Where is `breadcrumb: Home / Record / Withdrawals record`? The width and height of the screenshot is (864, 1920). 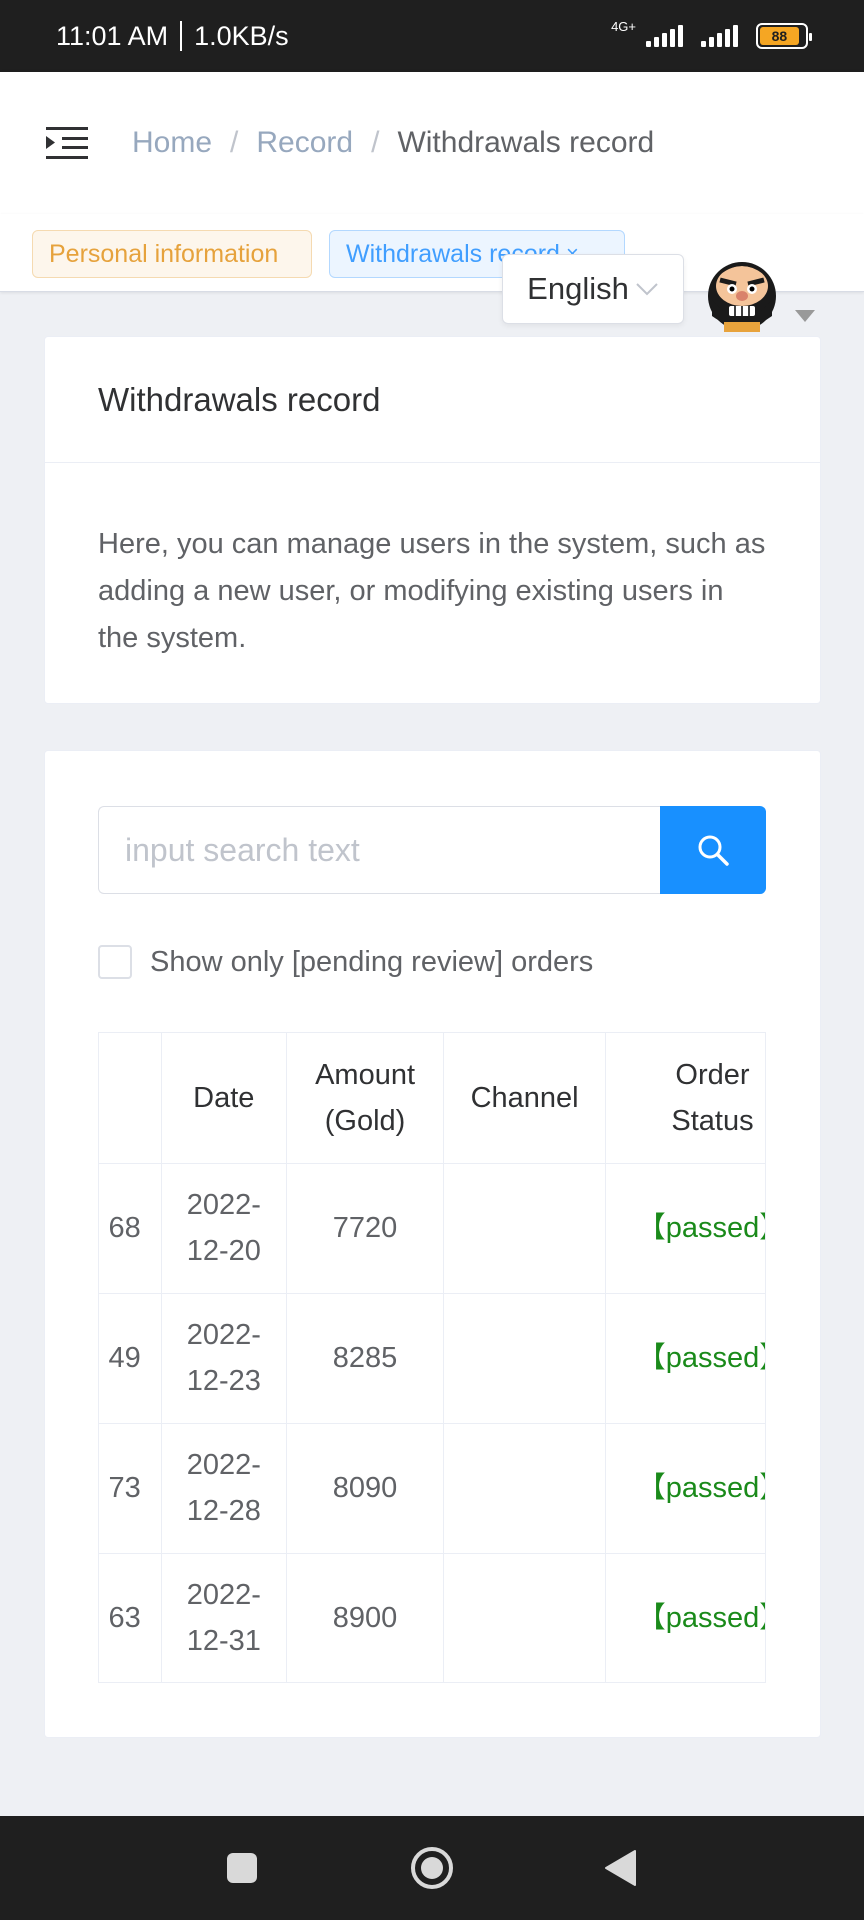 breadcrumb: Home / Record / Withdrawals record is located at coordinates (393, 143).